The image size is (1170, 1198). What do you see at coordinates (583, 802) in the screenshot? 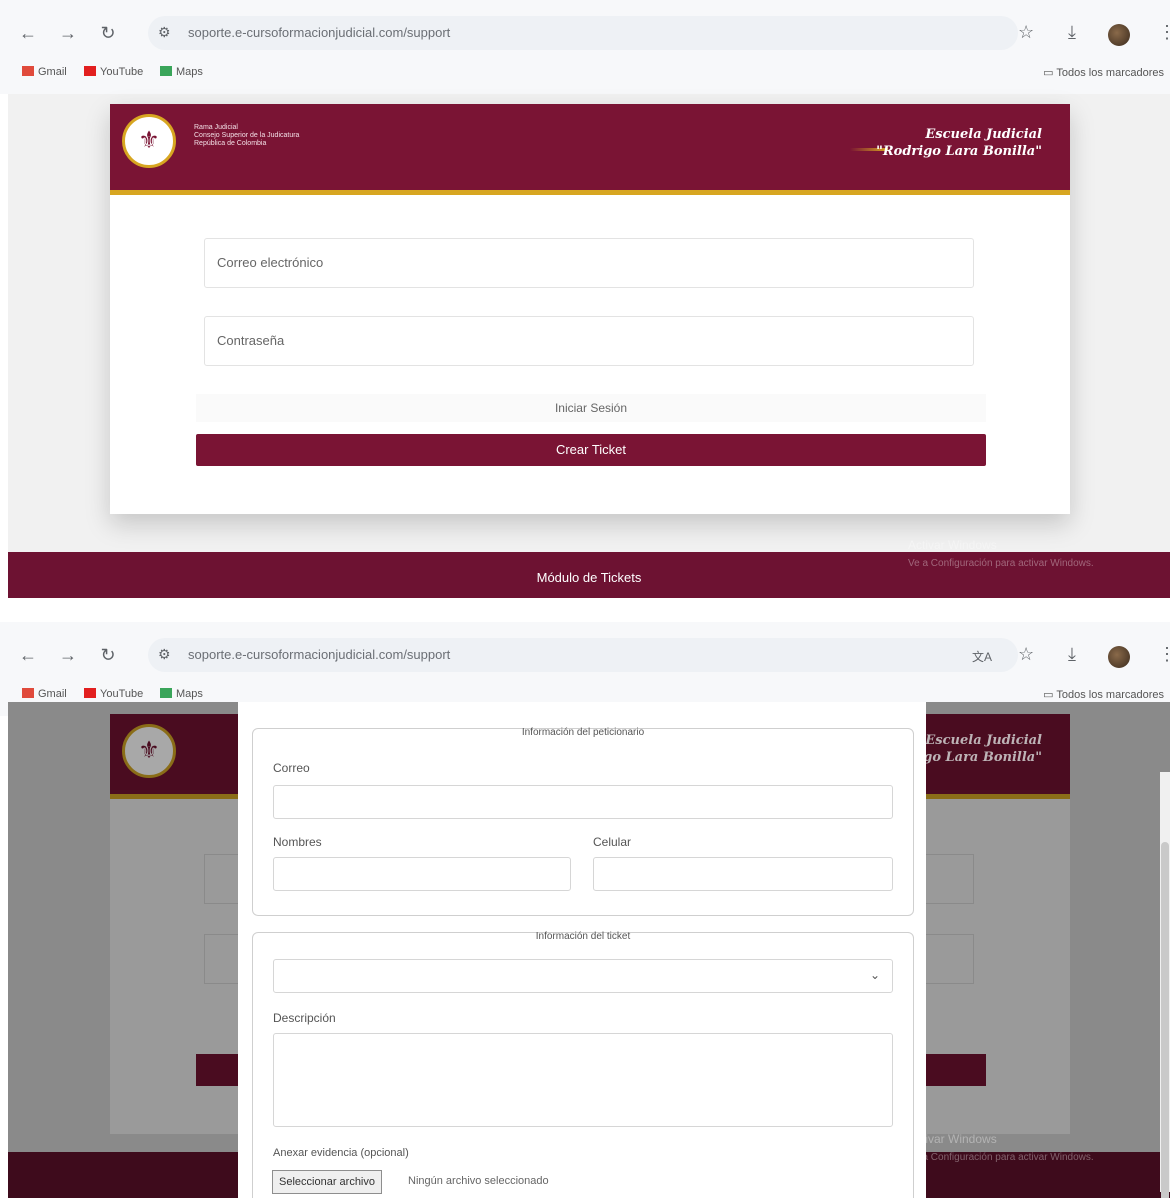
I see `email-field` at bounding box center [583, 802].